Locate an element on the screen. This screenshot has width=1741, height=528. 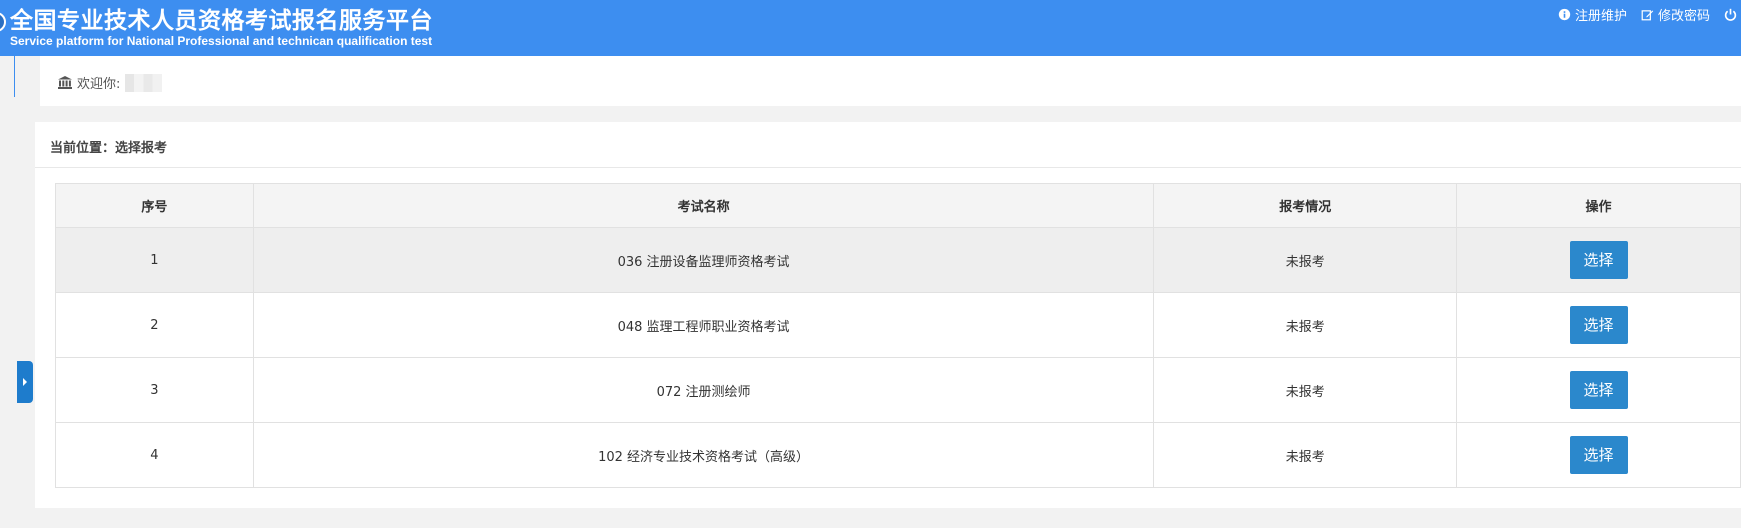
row-no: 3 is located at coordinates (154, 390).